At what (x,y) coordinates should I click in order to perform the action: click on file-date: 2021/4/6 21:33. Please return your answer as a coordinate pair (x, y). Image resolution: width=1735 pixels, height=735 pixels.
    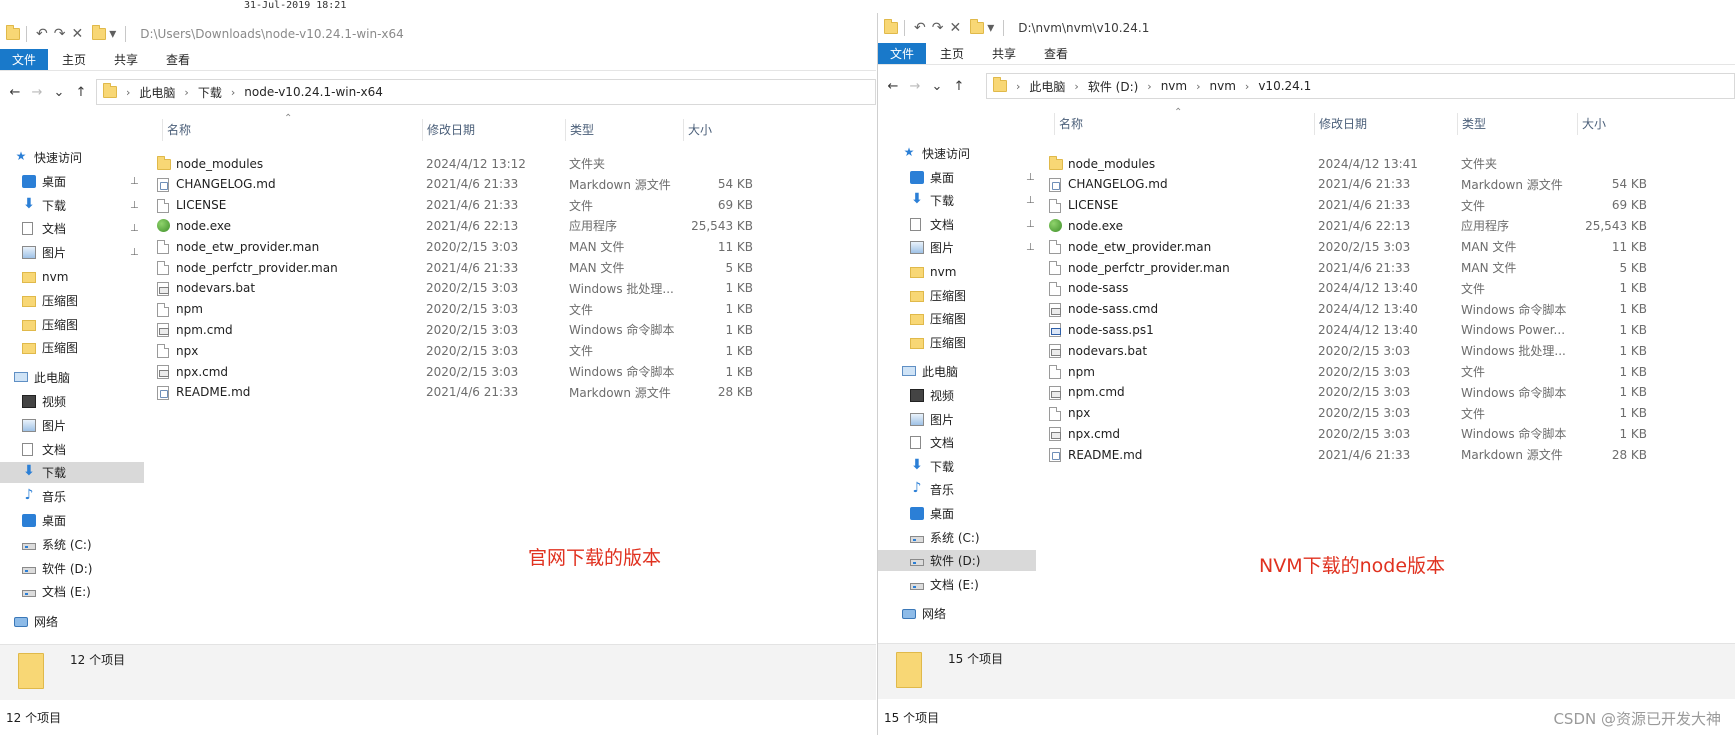
    Looking at the image, I should click on (472, 205).